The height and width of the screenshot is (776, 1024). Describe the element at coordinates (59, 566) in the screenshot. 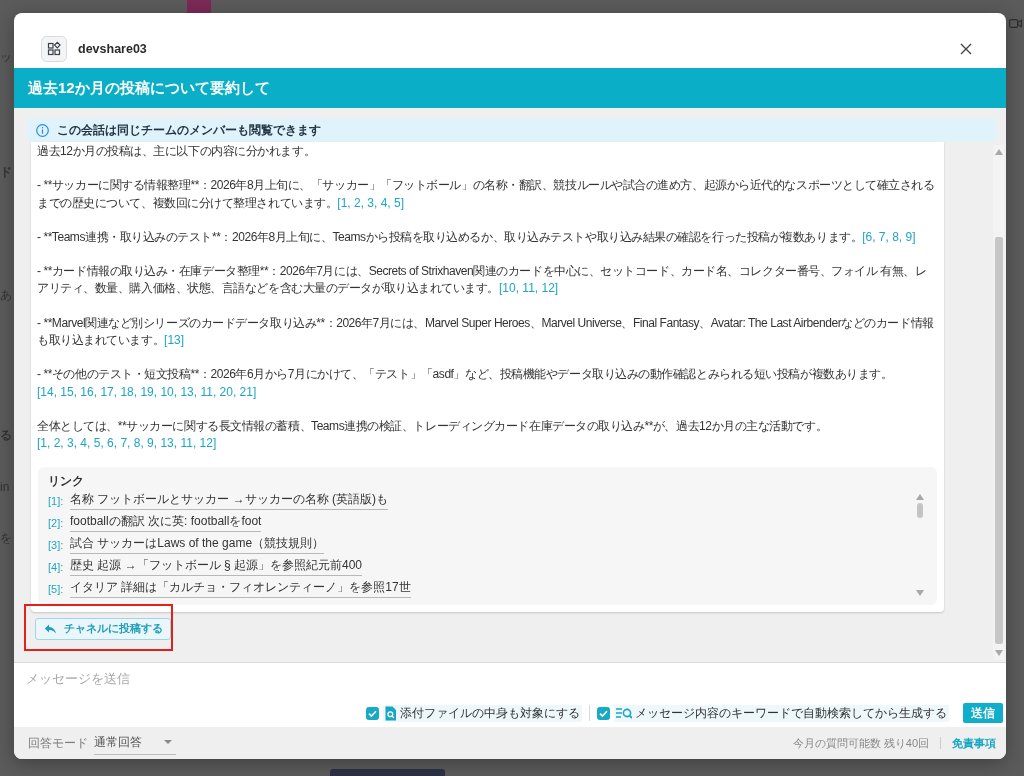

I see `reference-number: [4]:` at that location.